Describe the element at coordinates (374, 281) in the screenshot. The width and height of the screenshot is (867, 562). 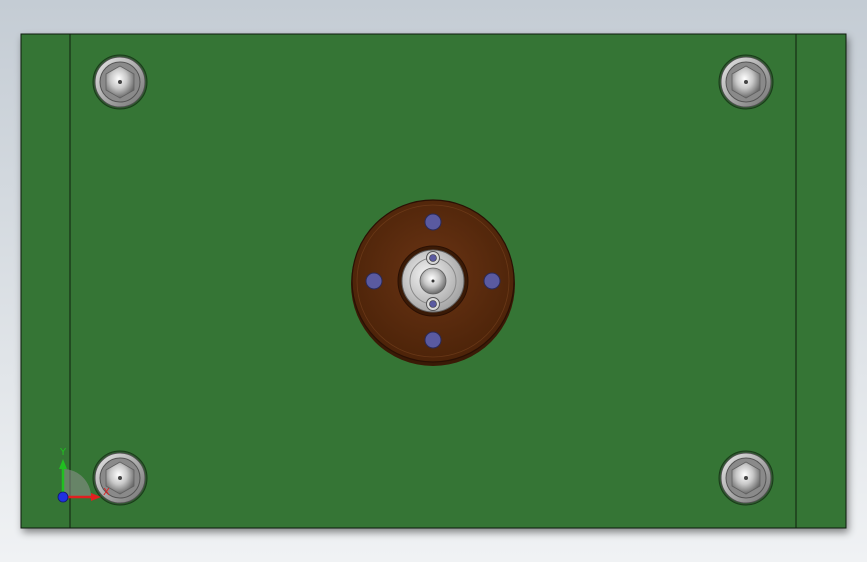
I see `flange-hole-left` at that location.